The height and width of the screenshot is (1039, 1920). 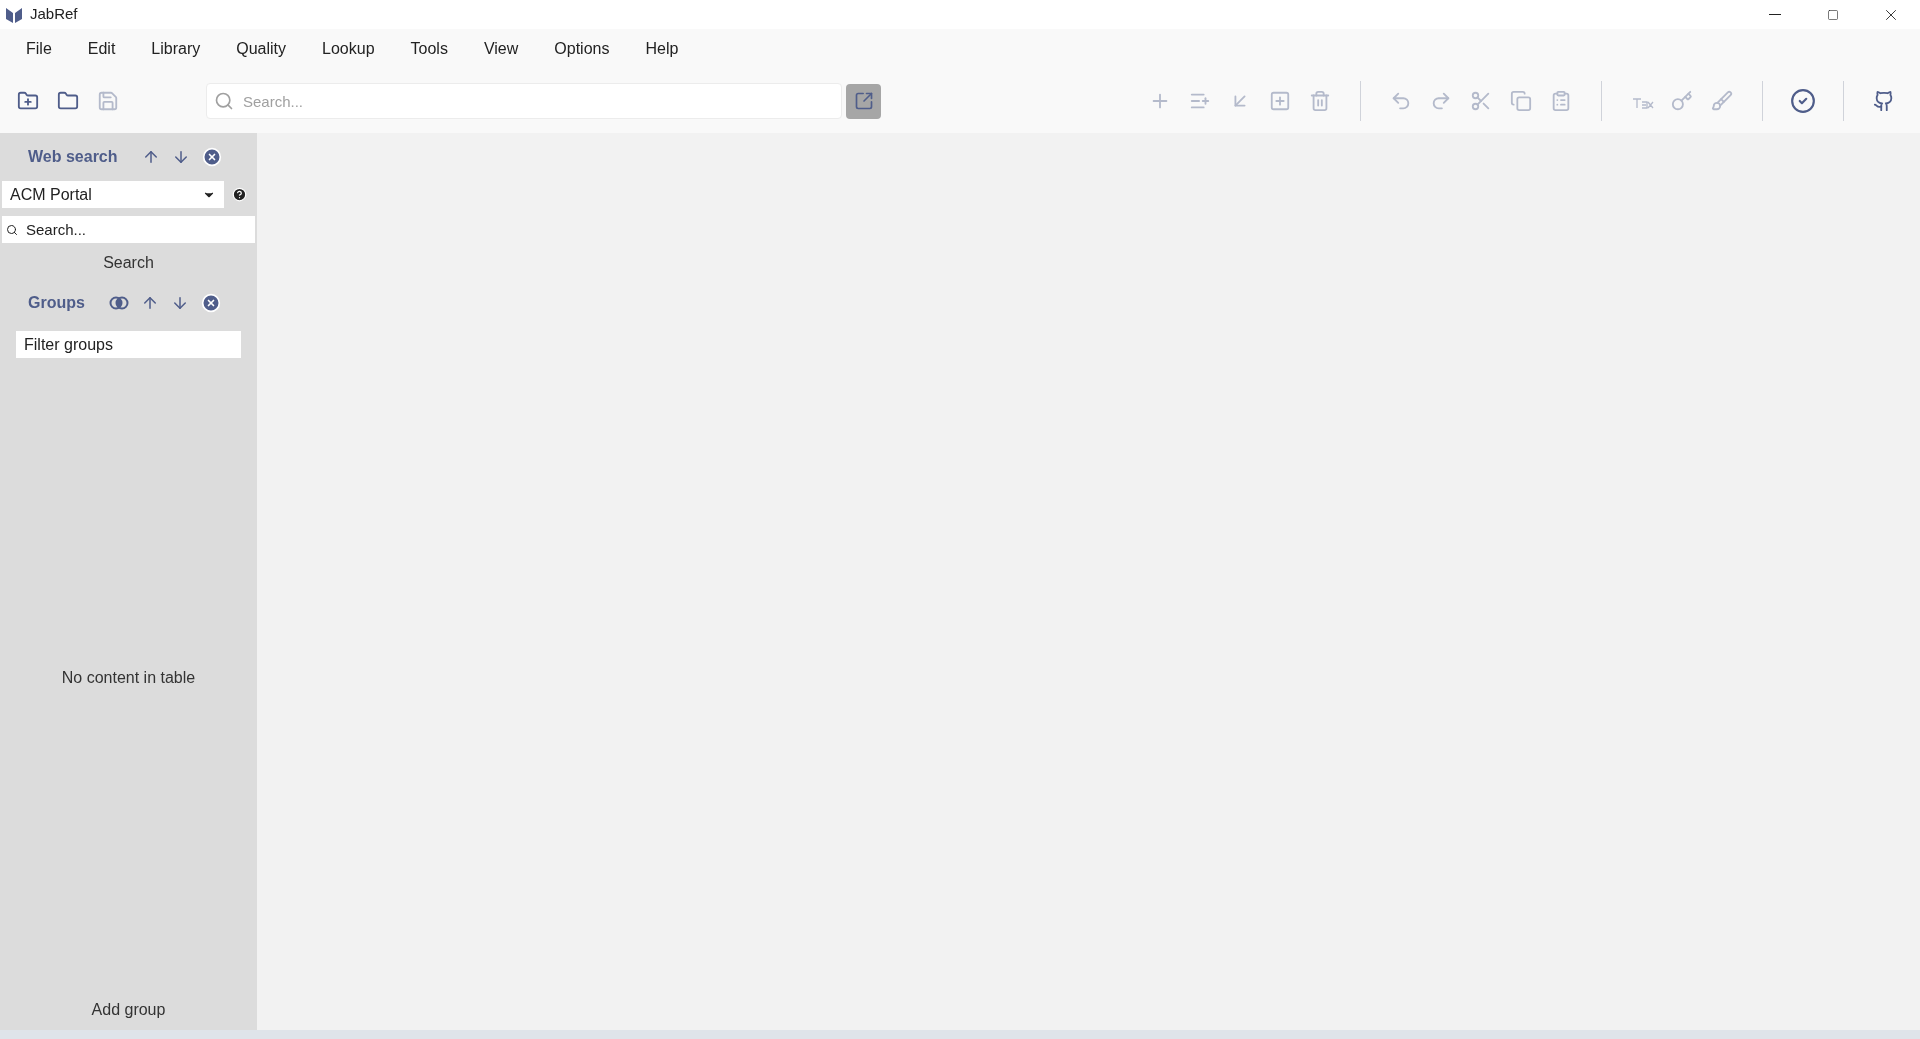 What do you see at coordinates (662, 49) in the screenshot?
I see `menu-item: Help` at bounding box center [662, 49].